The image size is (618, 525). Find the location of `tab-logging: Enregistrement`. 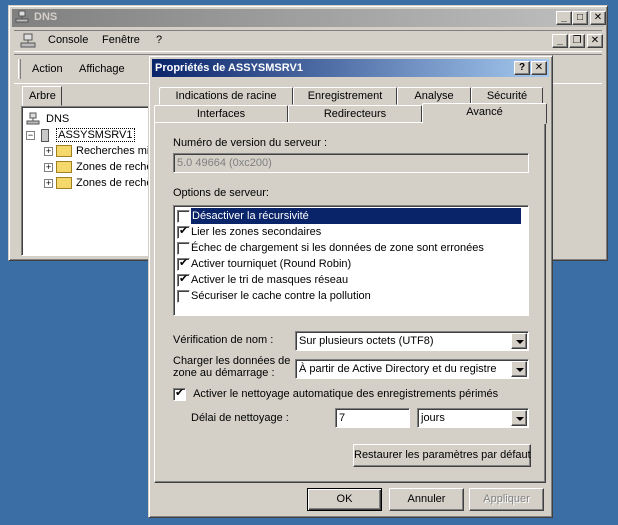

tab-logging: Enregistrement is located at coordinates (345, 96).